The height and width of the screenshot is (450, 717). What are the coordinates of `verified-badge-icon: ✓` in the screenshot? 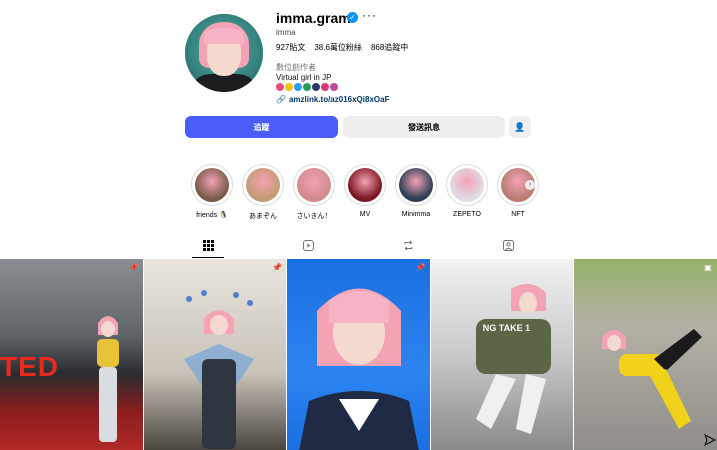 It's located at (352, 17).